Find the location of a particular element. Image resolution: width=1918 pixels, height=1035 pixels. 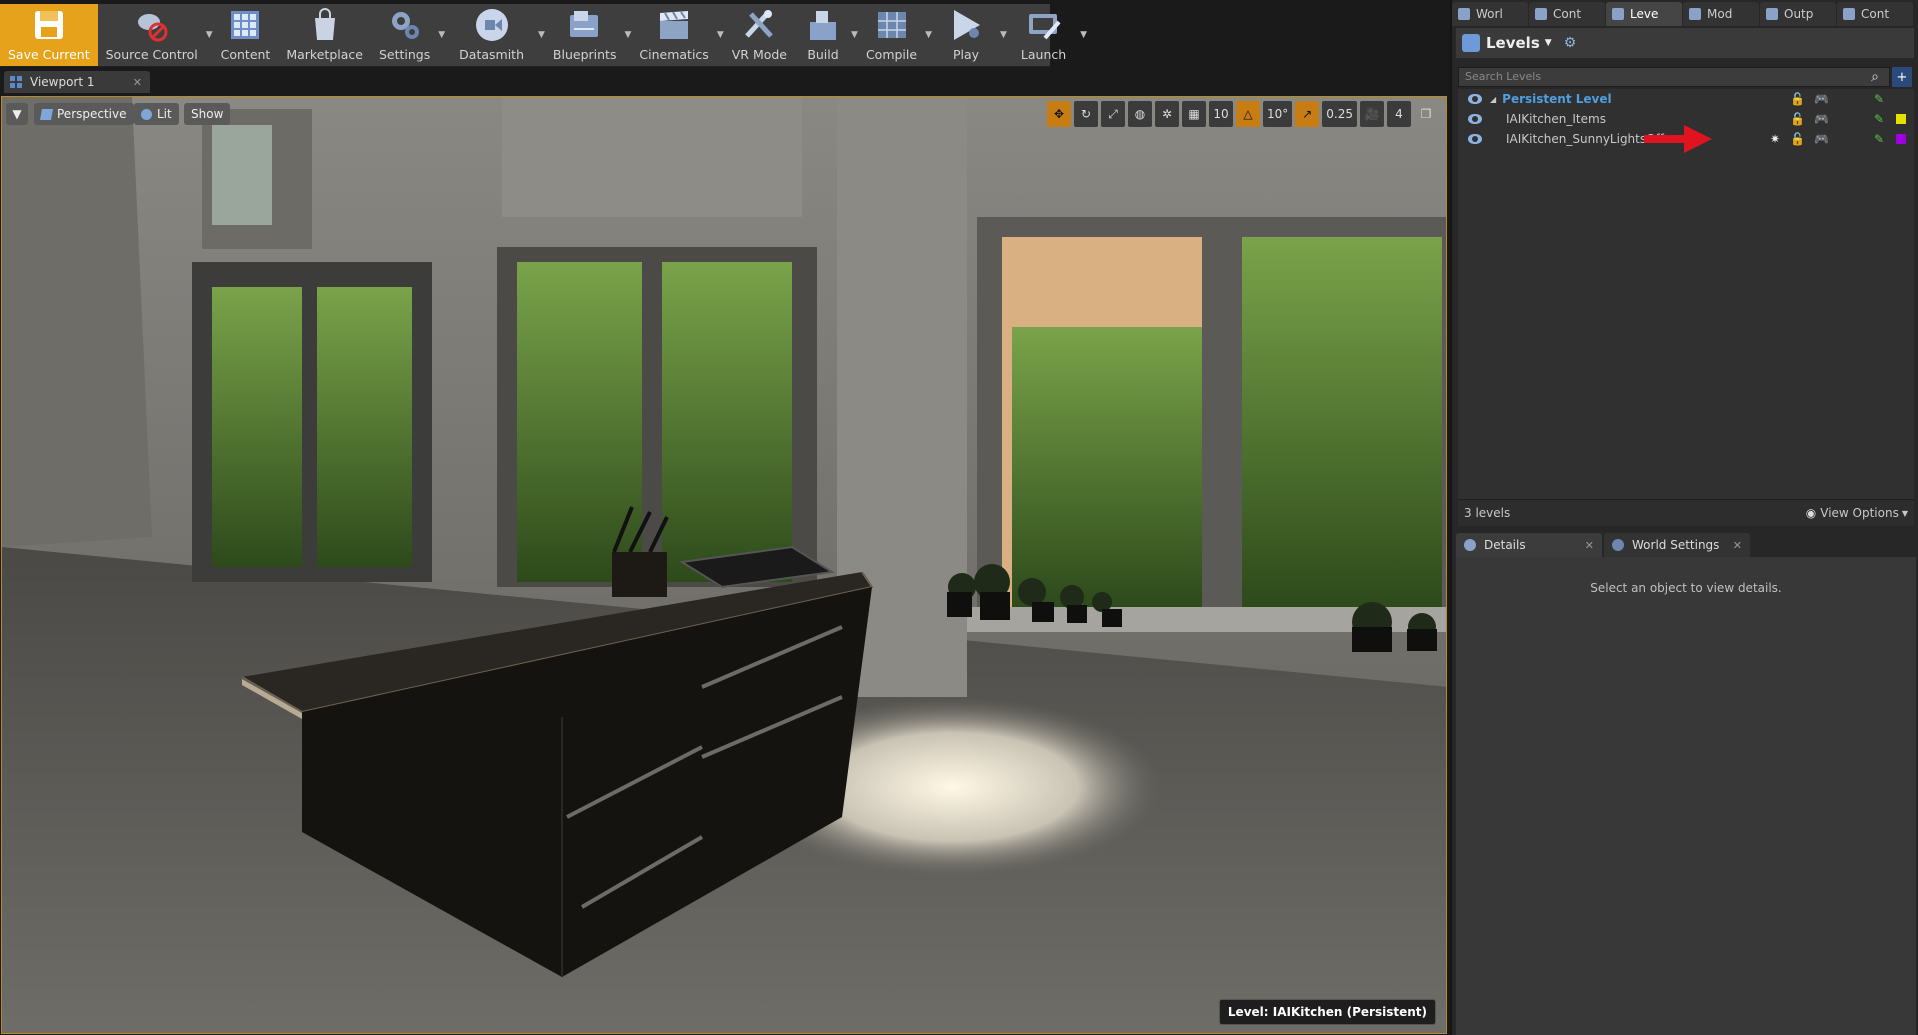

clapperboard-icon is located at coordinates (674, 25).